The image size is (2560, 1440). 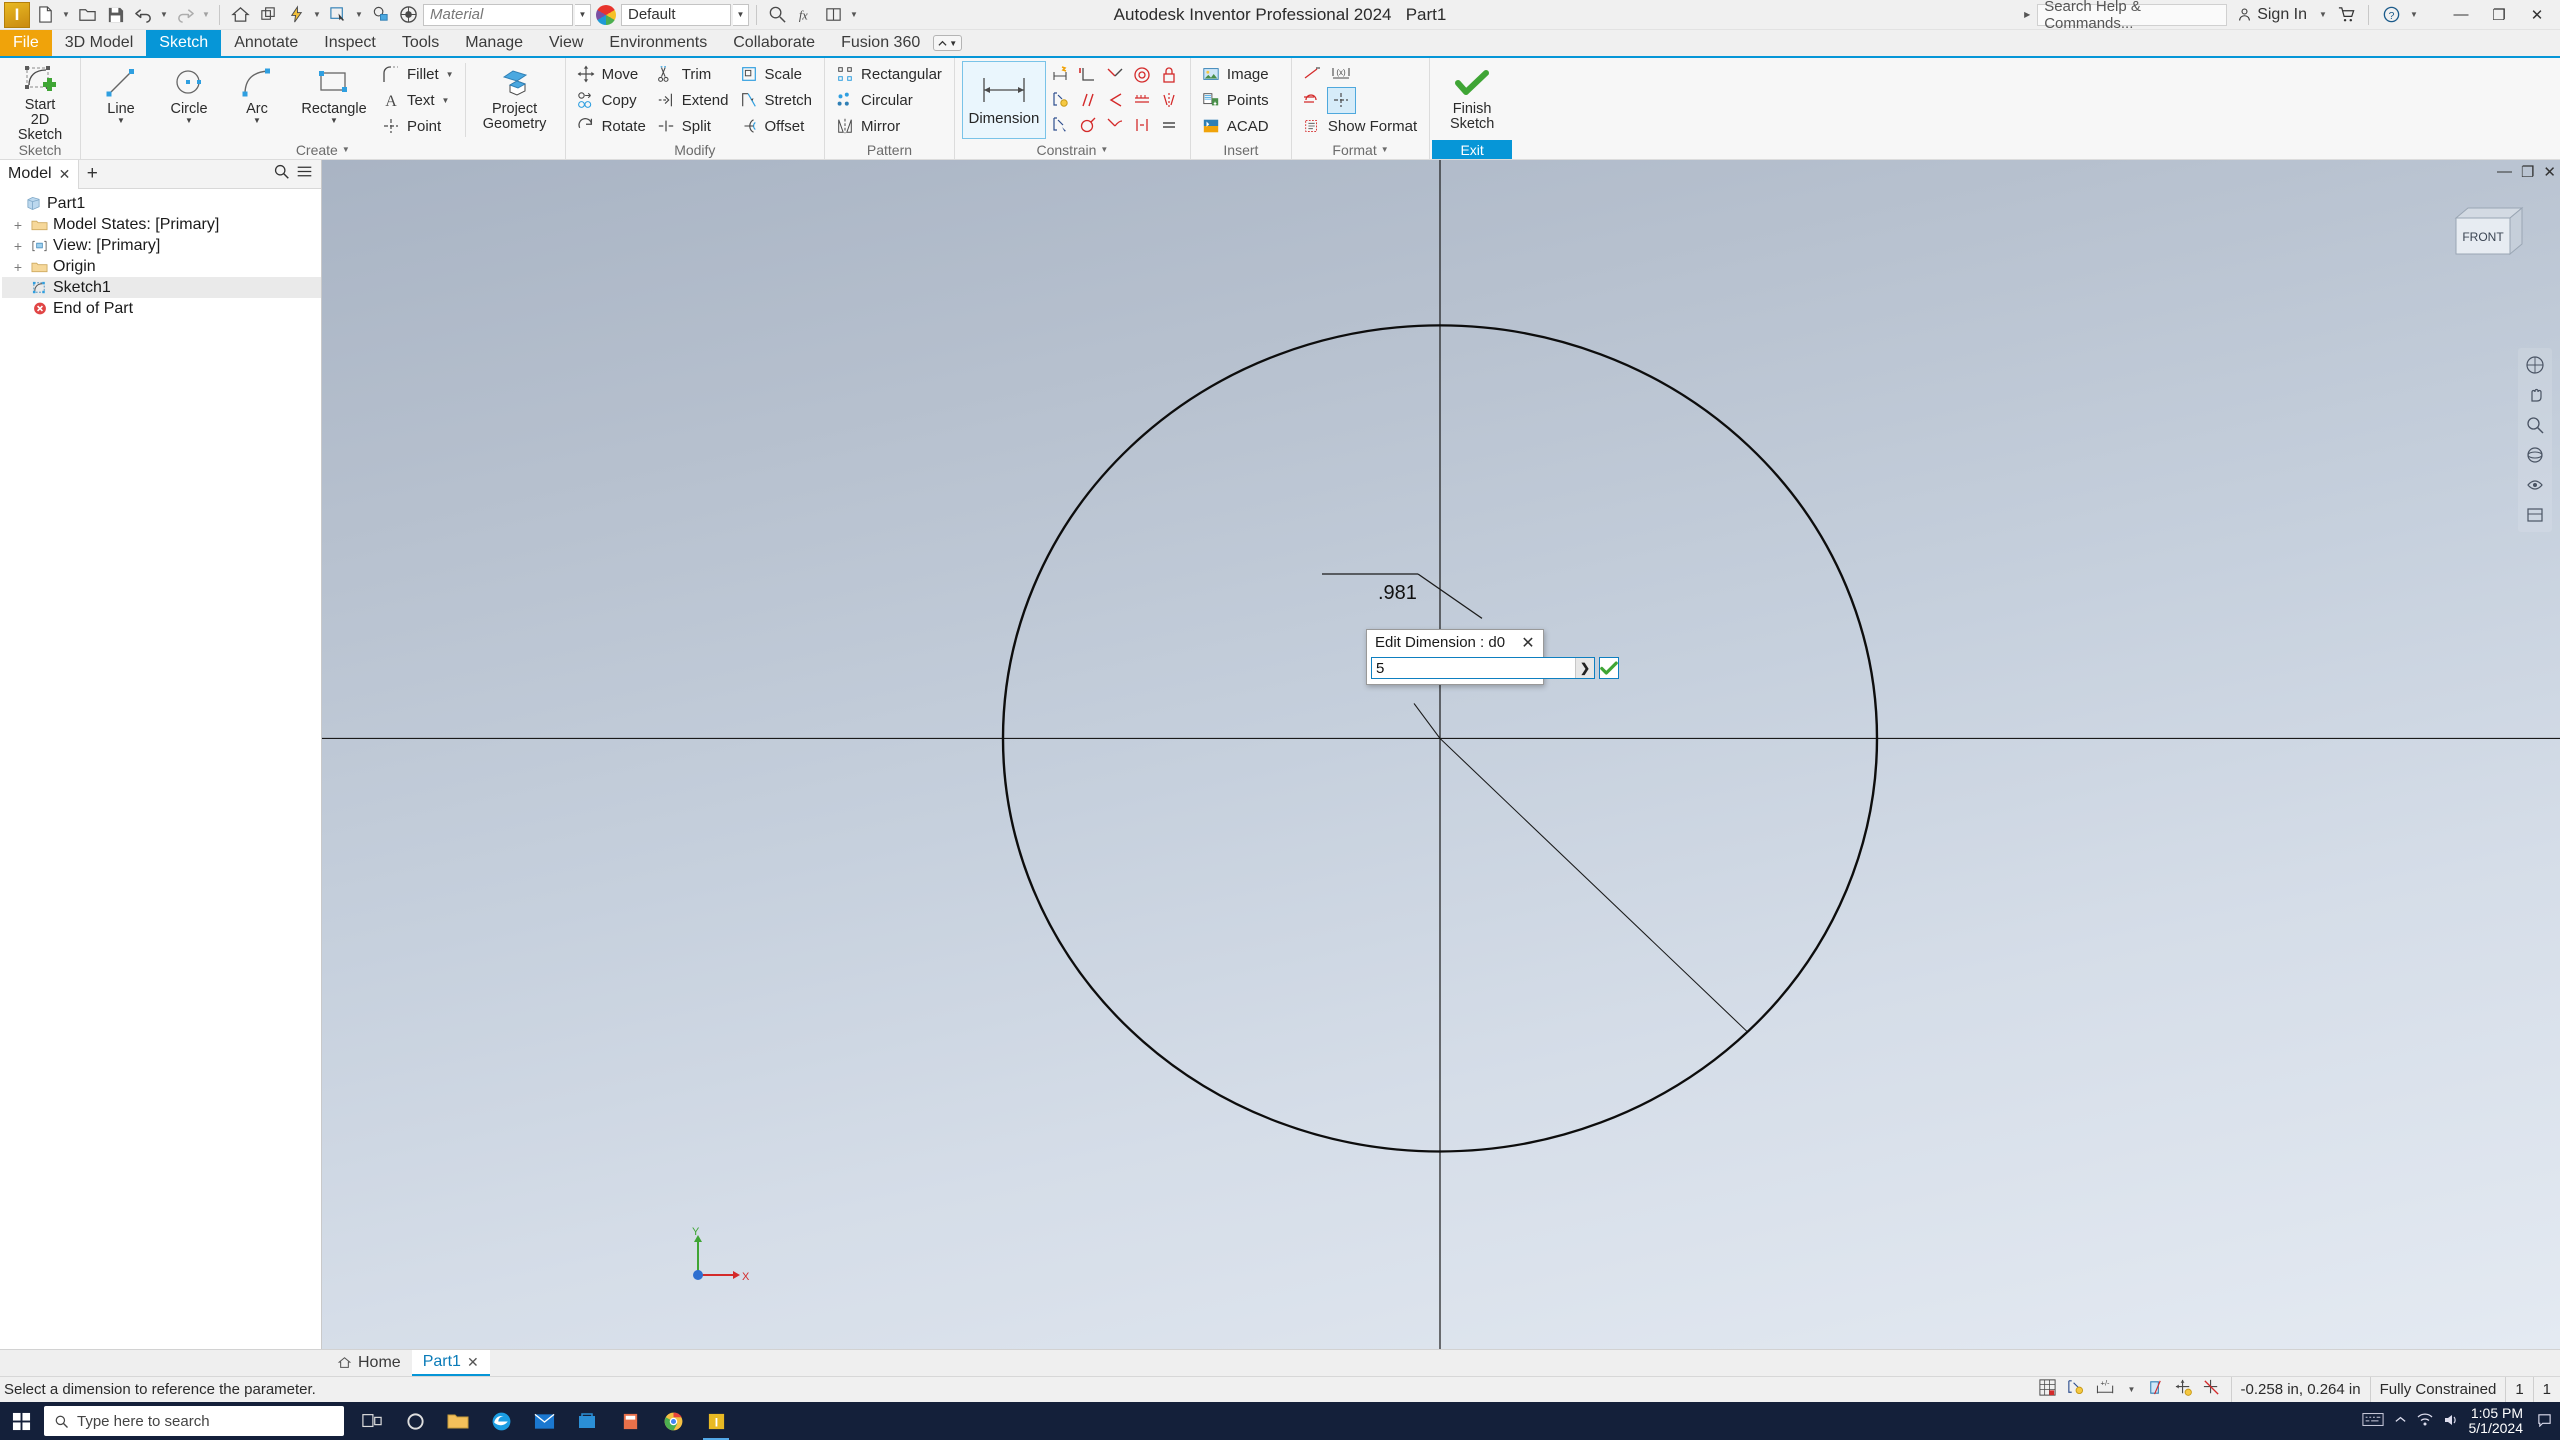 I want to click on update-icon, so click(x=296, y=15).